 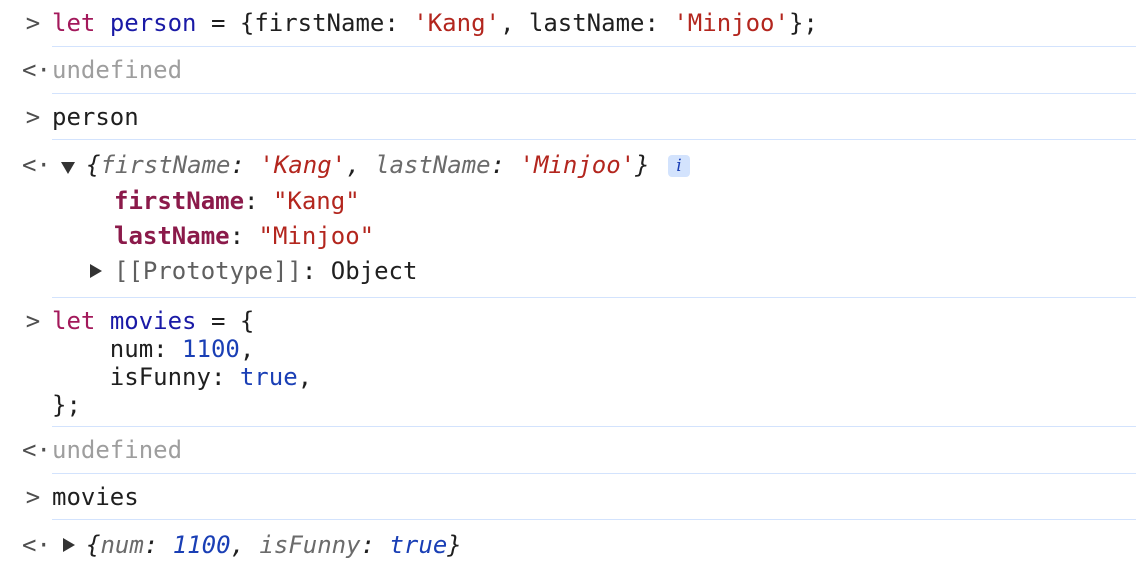 I want to click on number-literal: 1100, so click(x=211, y=349).